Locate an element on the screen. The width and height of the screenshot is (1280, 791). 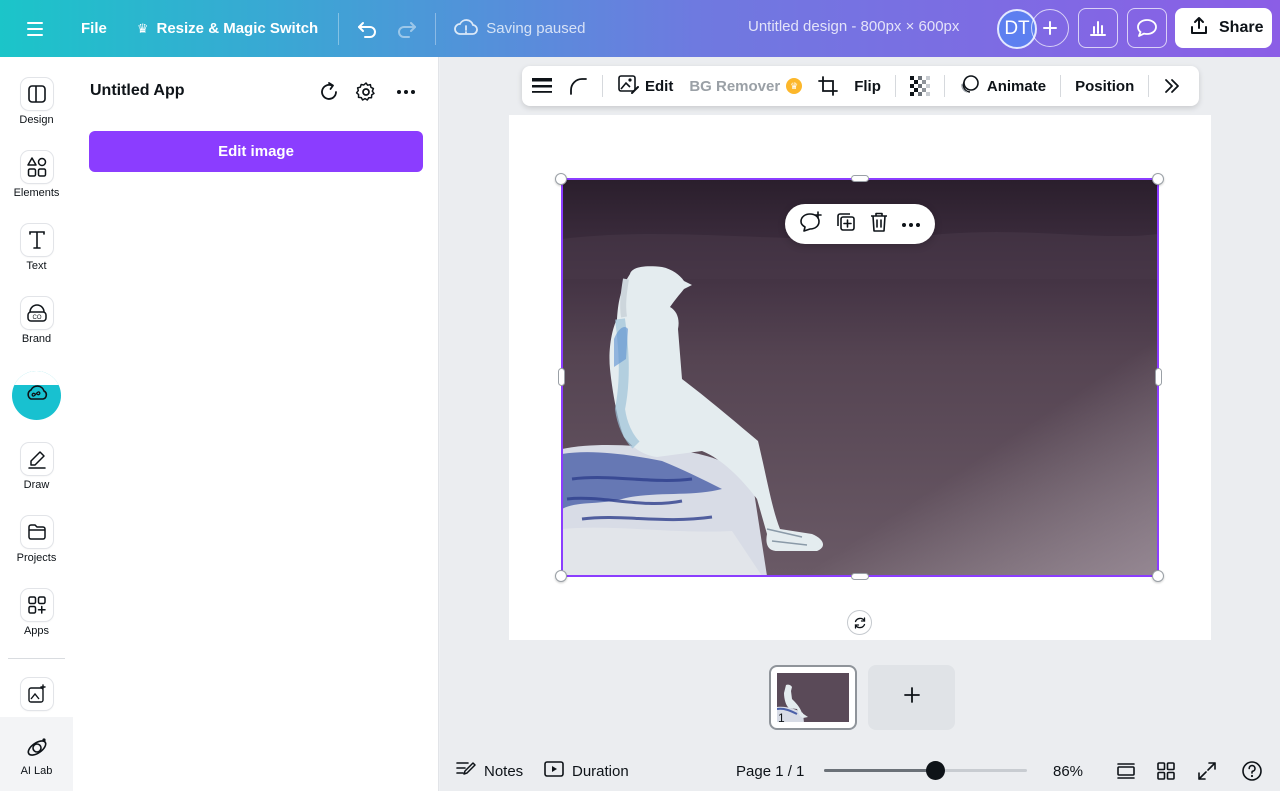
magic-image-icon is located at coordinates (36, 694).